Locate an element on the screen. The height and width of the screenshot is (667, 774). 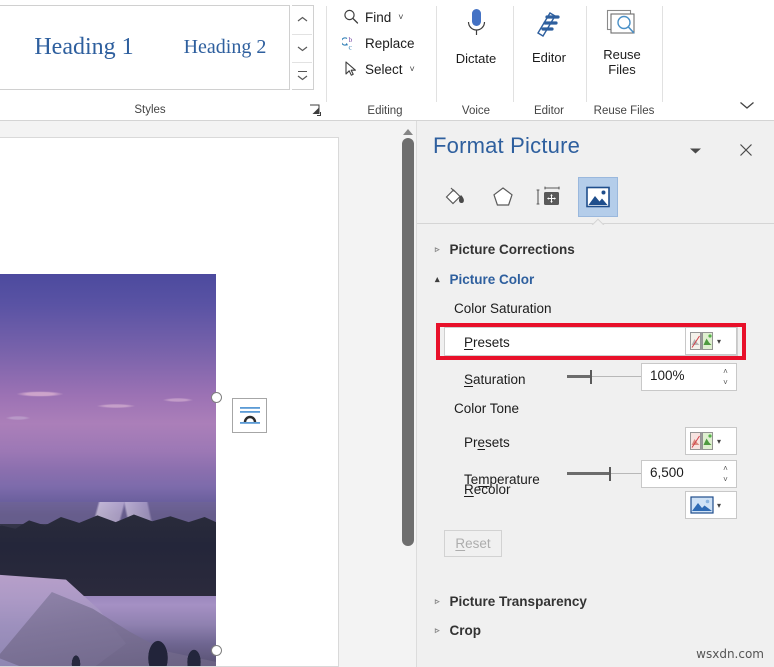
document-vertical-scrollbar is located at coordinates (407, 394).